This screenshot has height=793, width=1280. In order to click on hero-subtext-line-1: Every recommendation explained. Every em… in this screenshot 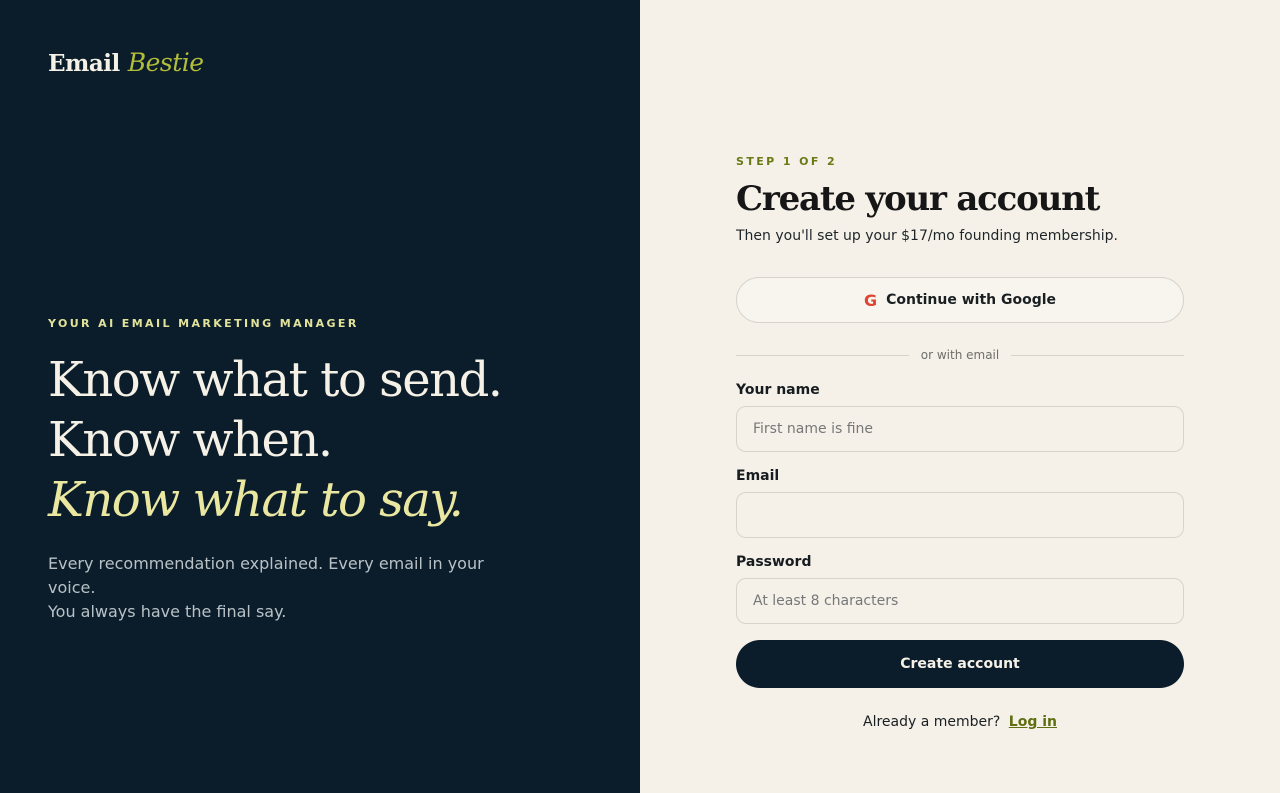, I will do `click(266, 575)`.